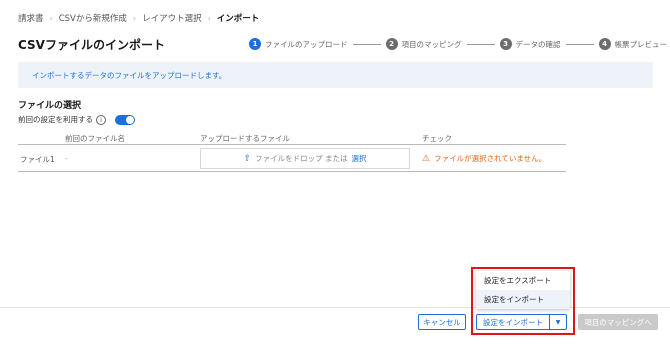 The image size is (670, 344). Describe the element at coordinates (604, 44) in the screenshot. I see `step-number: 4` at that location.